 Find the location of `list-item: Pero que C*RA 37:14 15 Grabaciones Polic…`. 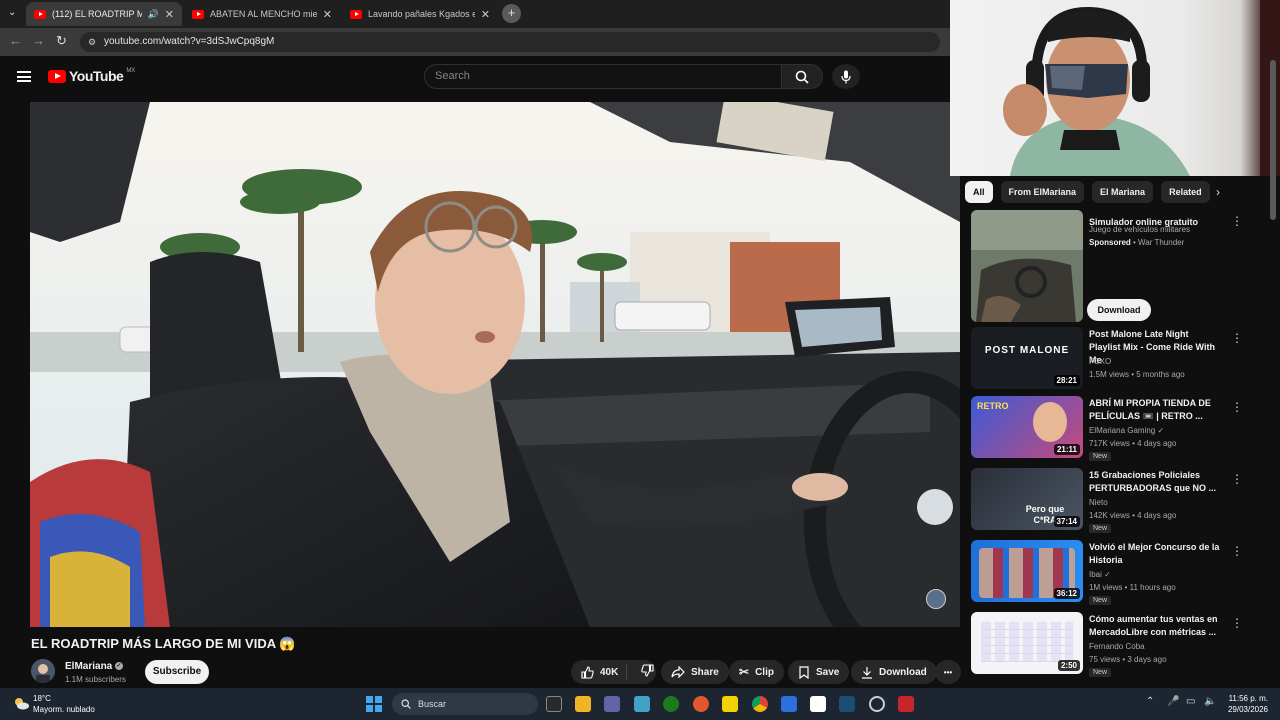

list-item: Pero que C*RA 37:14 15 Grabaciones Polic… is located at coordinates (1116, 501).